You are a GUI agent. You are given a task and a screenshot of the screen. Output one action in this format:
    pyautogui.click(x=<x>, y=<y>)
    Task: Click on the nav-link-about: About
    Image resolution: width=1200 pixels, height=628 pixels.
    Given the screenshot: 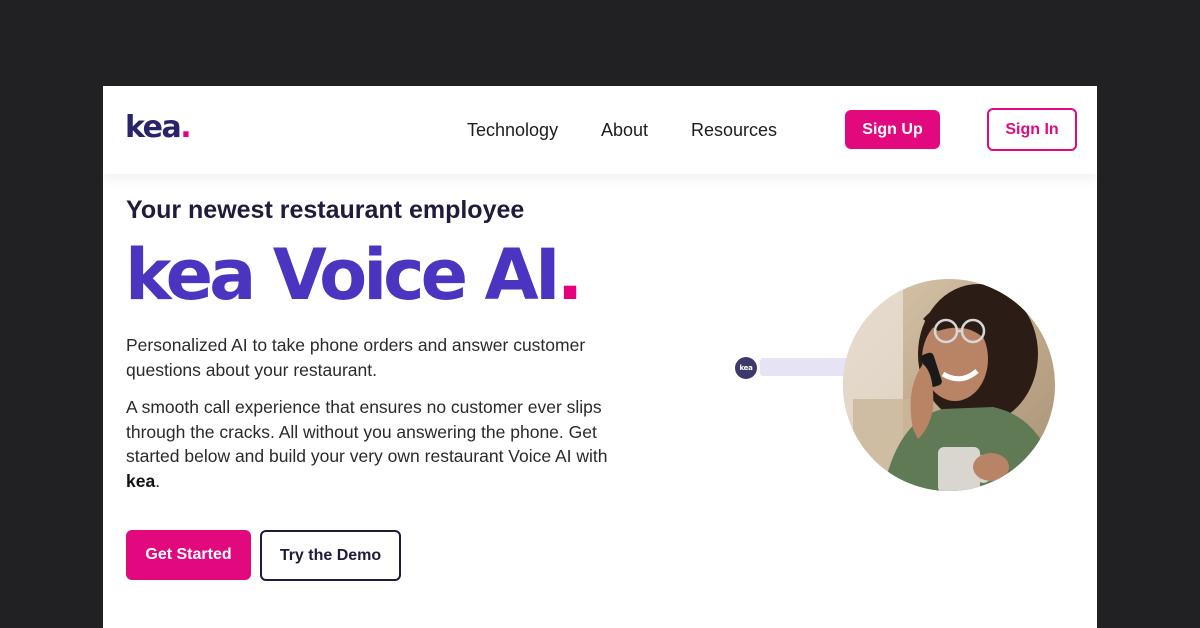 What is the action you would take?
    pyautogui.click(x=624, y=130)
    